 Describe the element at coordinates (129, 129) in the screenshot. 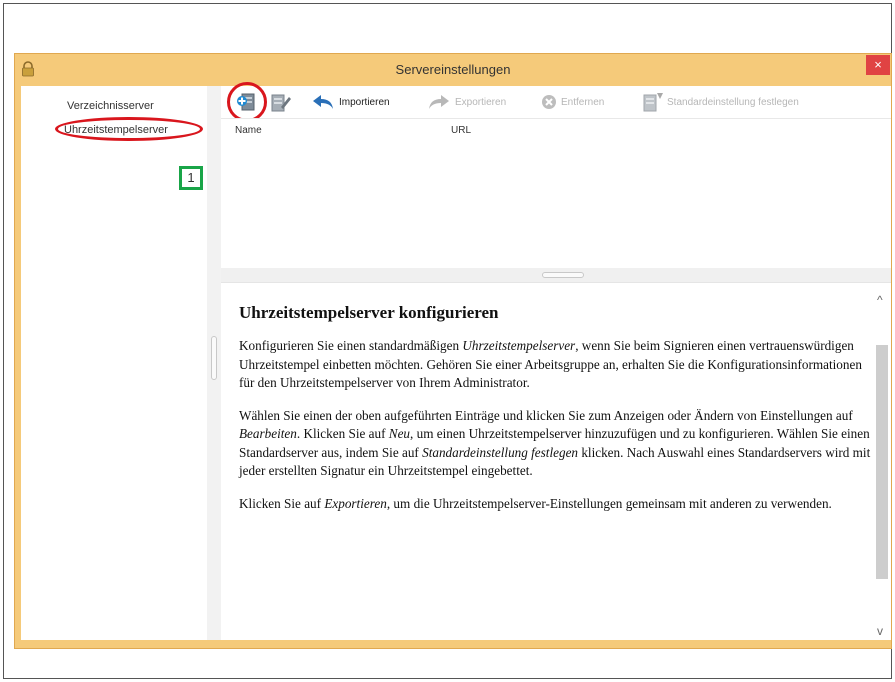

I see `highlight-oval-sidebar` at that location.